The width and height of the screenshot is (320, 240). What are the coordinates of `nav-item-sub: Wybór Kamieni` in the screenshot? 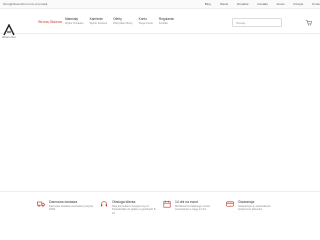 It's located at (98, 23).